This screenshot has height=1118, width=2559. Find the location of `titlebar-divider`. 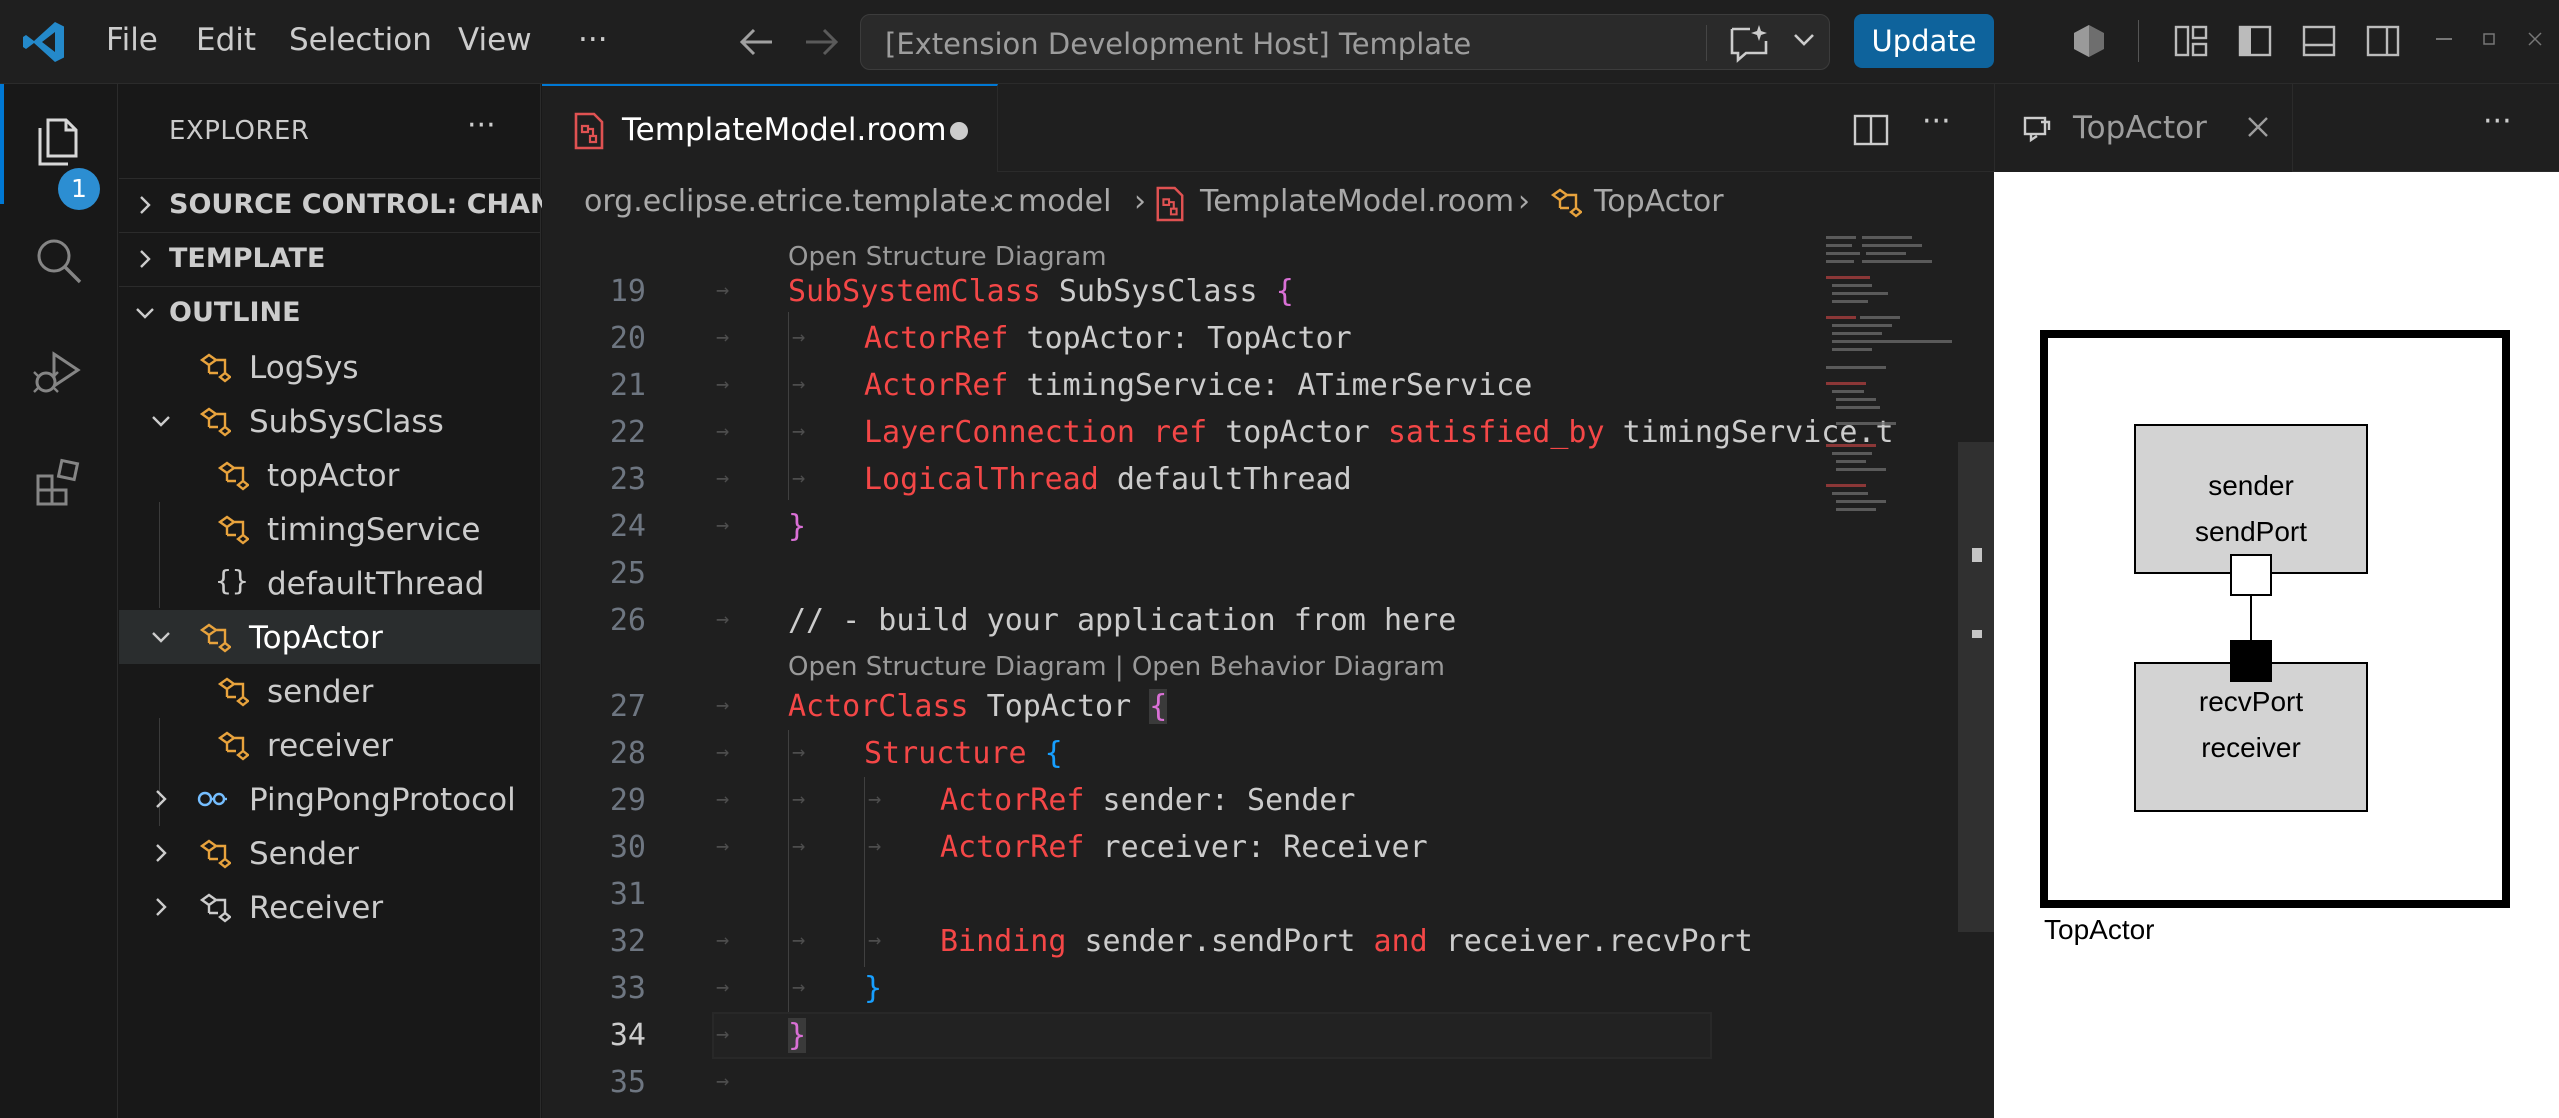

titlebar-divider is located at coordinates (2138, 41).